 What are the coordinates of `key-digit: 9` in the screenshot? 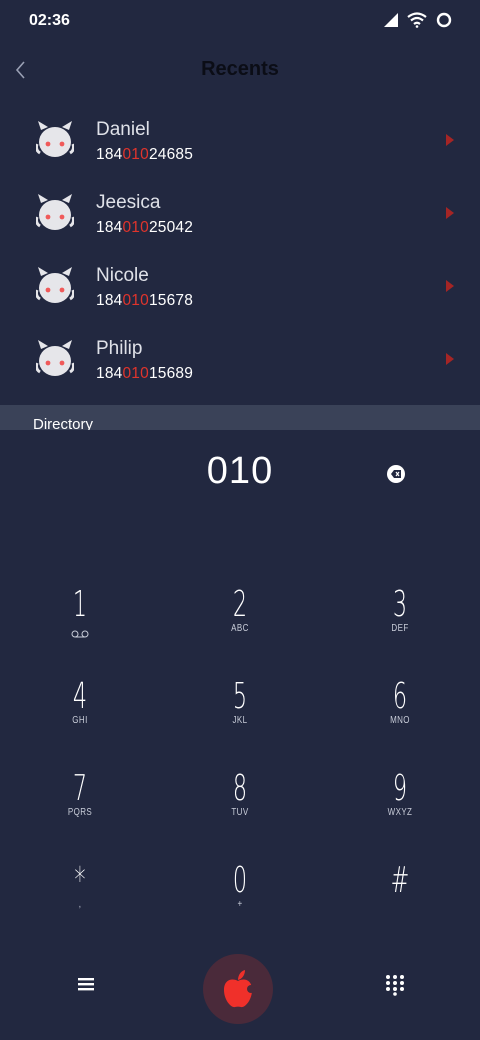 It's located at (400, 788).